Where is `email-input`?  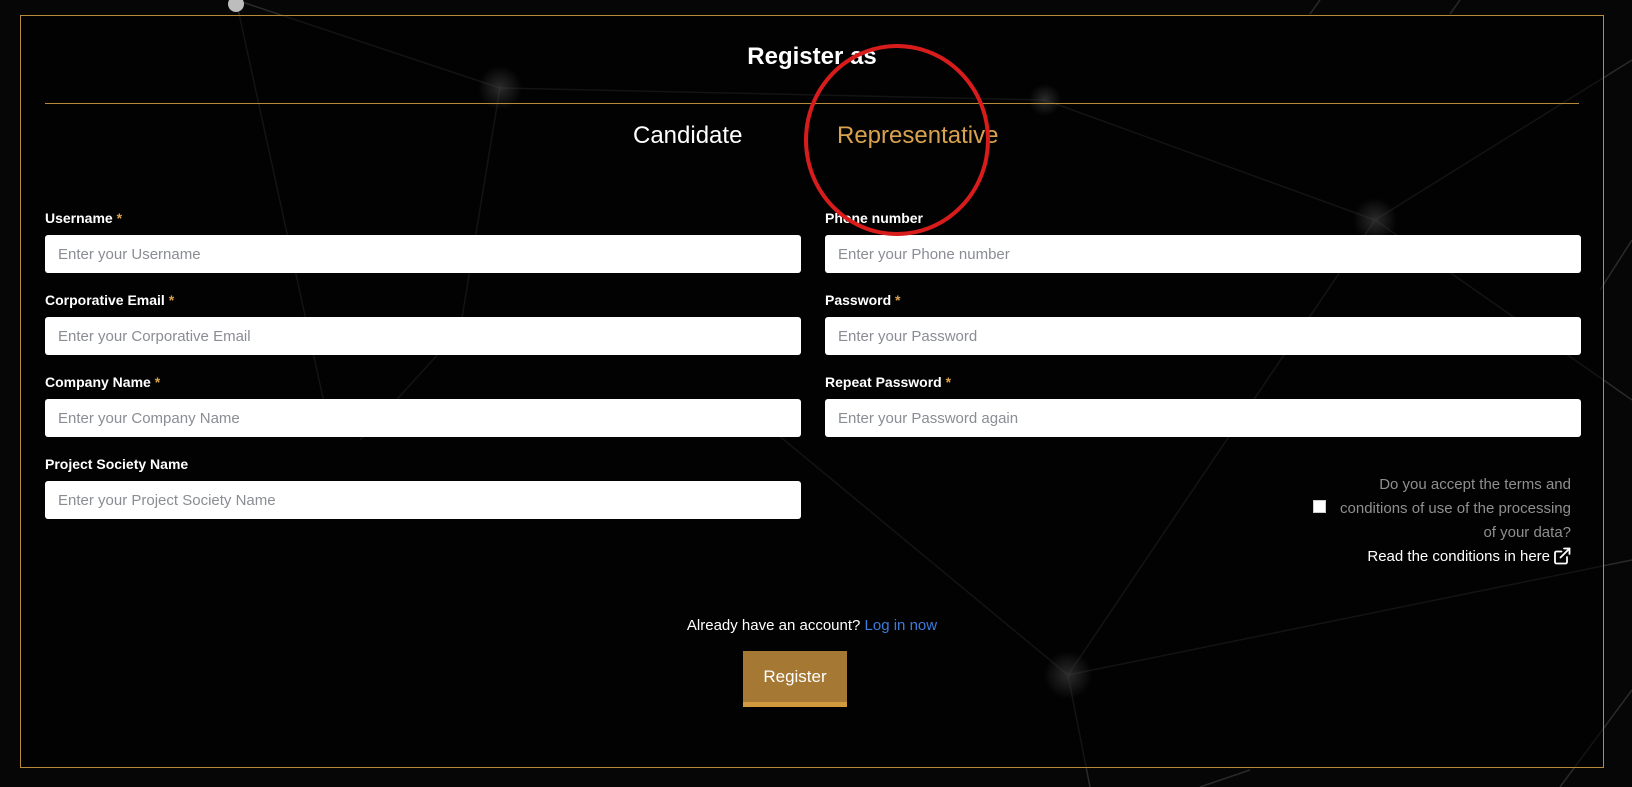 email-input is located at coordinates (423, 336).